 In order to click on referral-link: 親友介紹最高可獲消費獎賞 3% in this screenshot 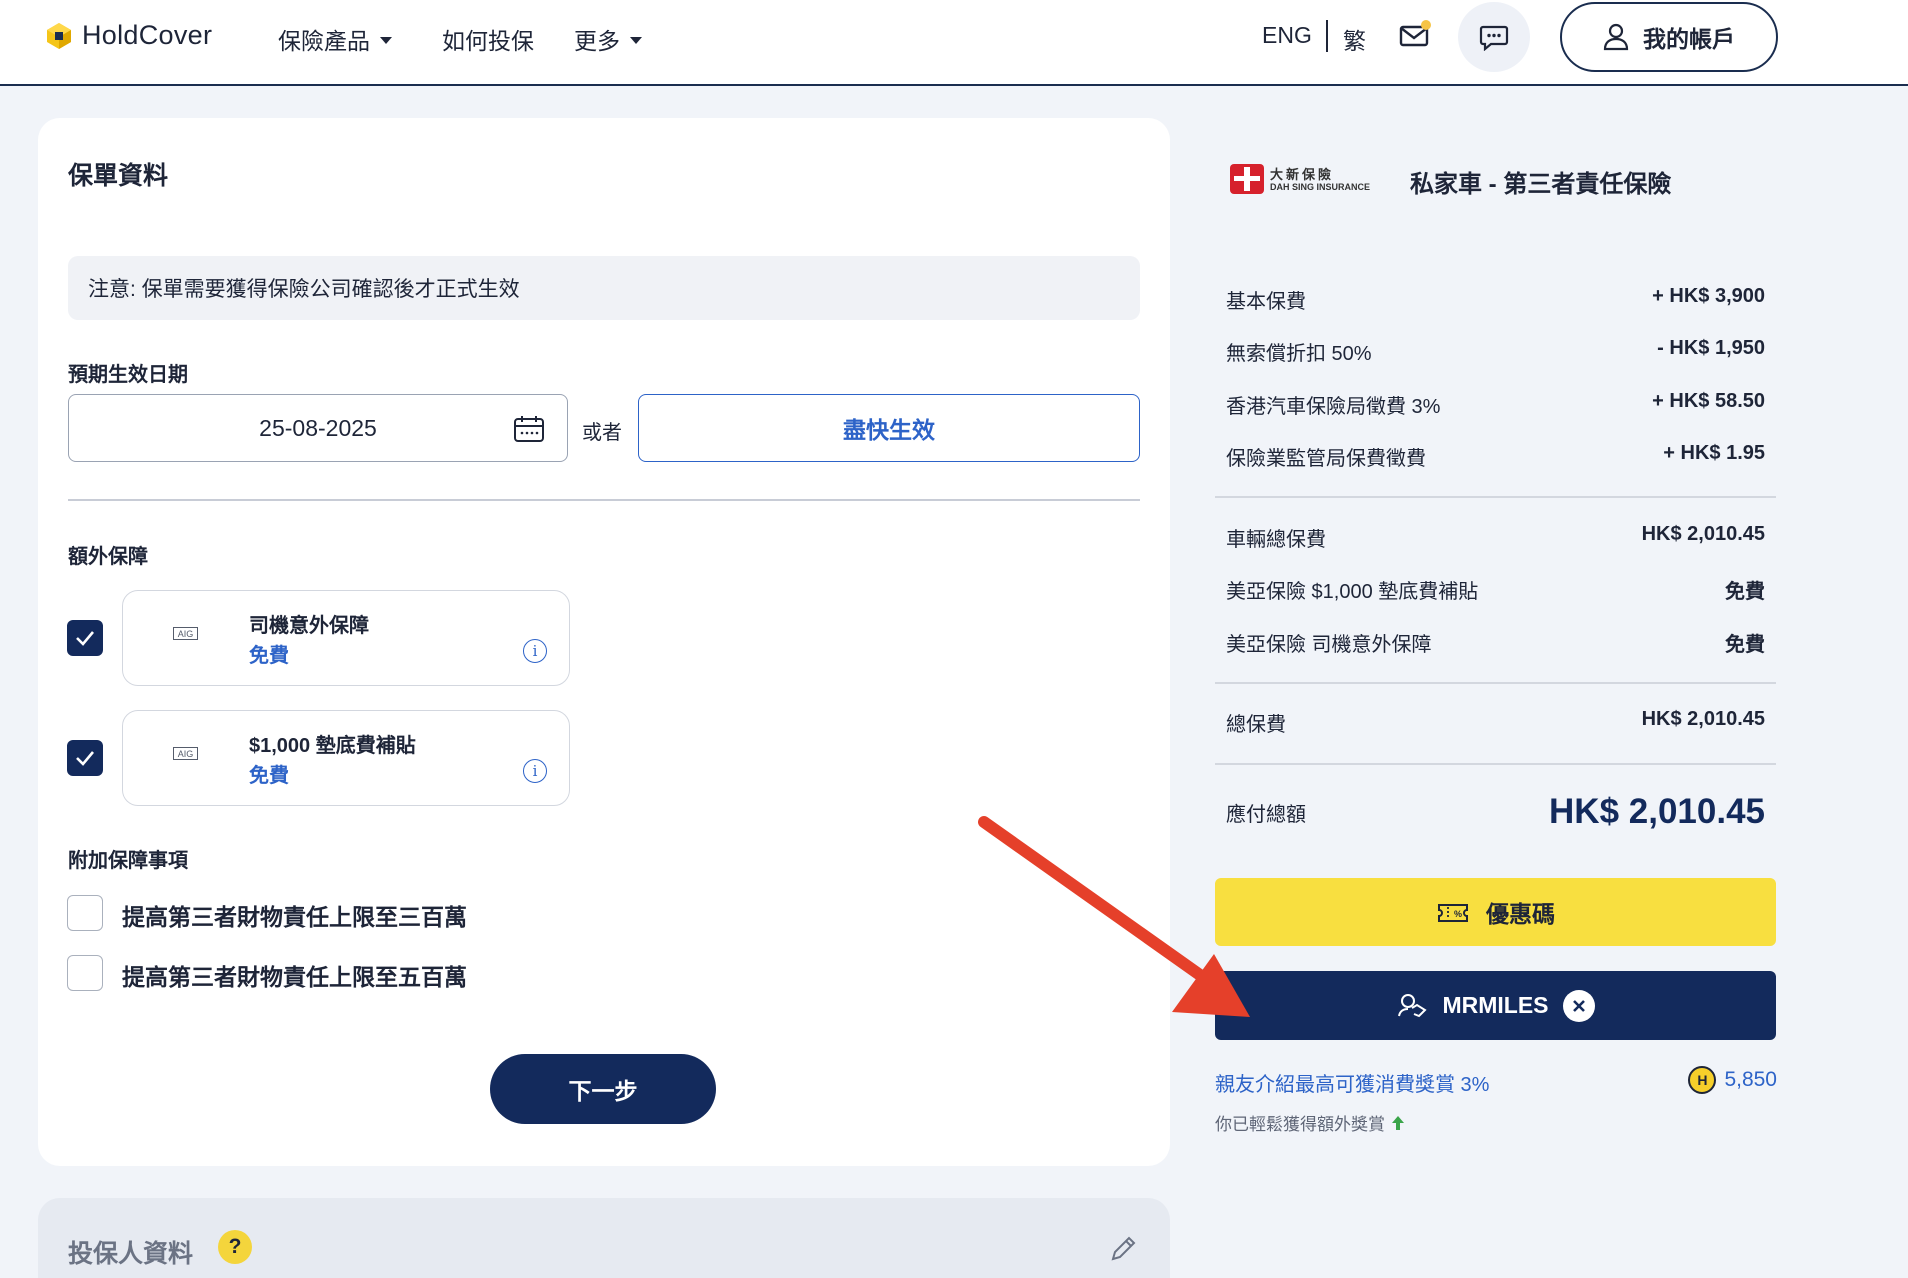, I will do `click(1352, 1082)`.